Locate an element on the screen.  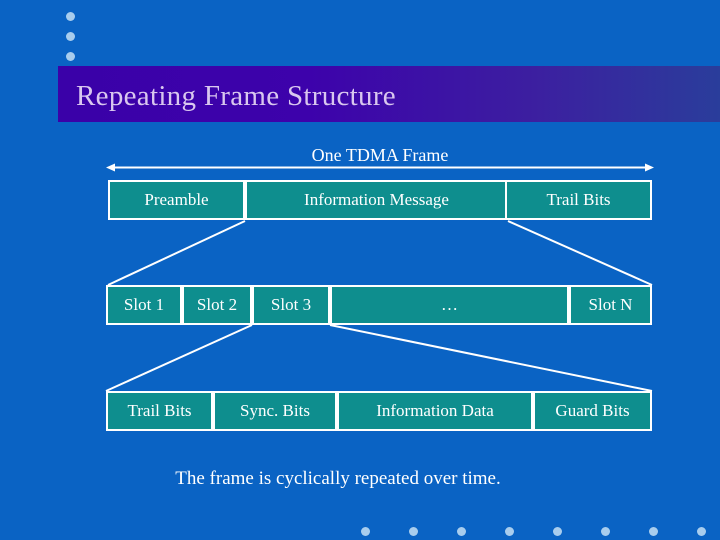
slot-row: Slot 1 Slot 2 Slot 3 … Slot N is located at coordinates (379, 305).